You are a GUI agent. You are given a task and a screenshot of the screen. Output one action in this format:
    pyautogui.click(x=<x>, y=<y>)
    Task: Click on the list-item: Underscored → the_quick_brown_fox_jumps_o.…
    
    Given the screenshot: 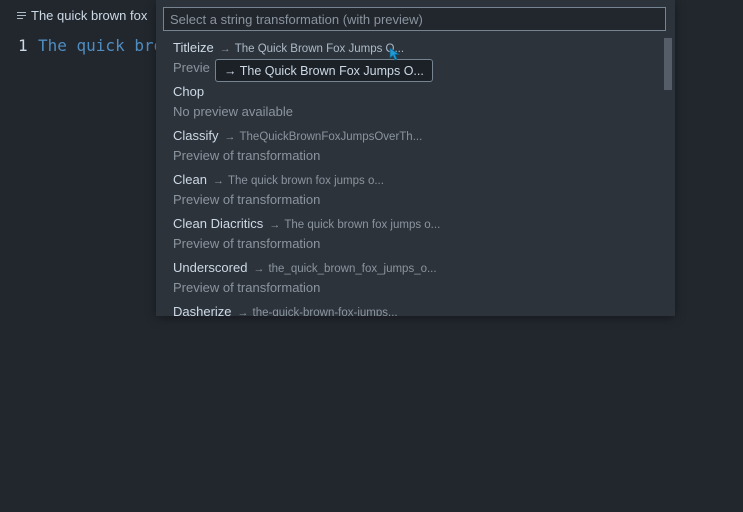 What is the action you would take?
    pyautogui.click(x=410, y=278)
    